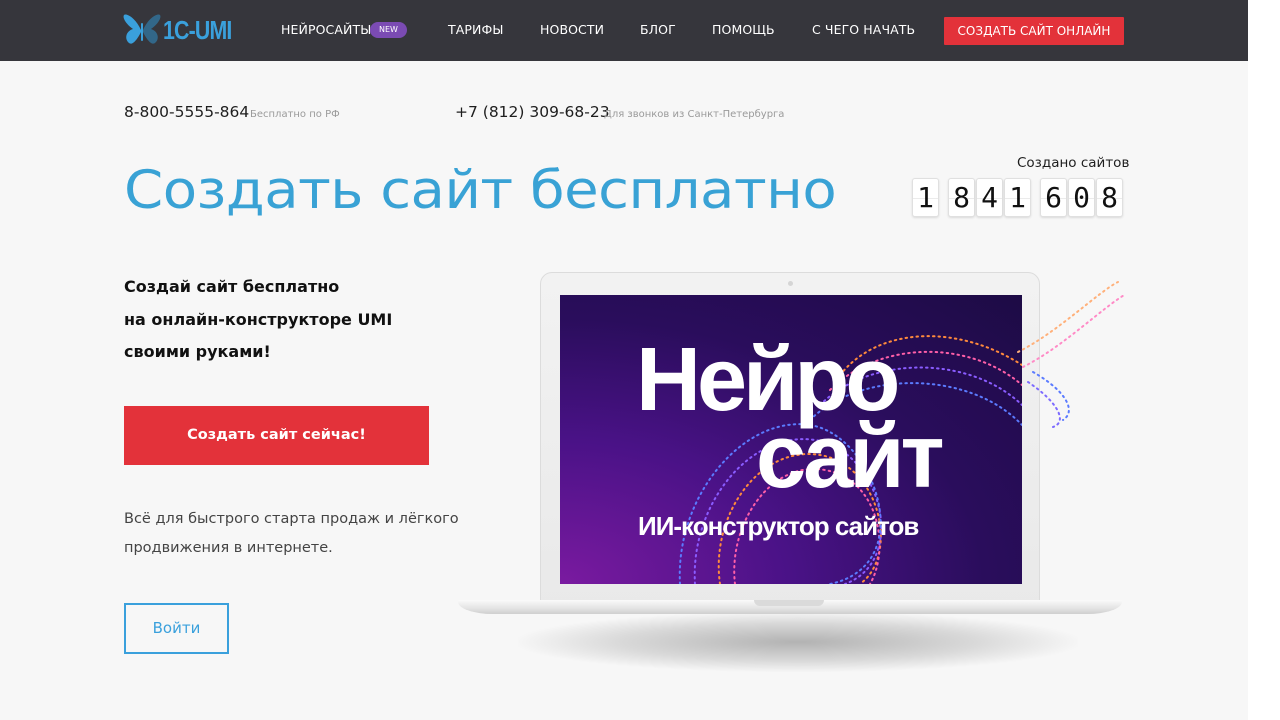 The height and width of the screenshot is (720, 1280). Describe the element at coordinates (197, 351) in the screenshot. I see `subheading-line: своими руками!` at that location.